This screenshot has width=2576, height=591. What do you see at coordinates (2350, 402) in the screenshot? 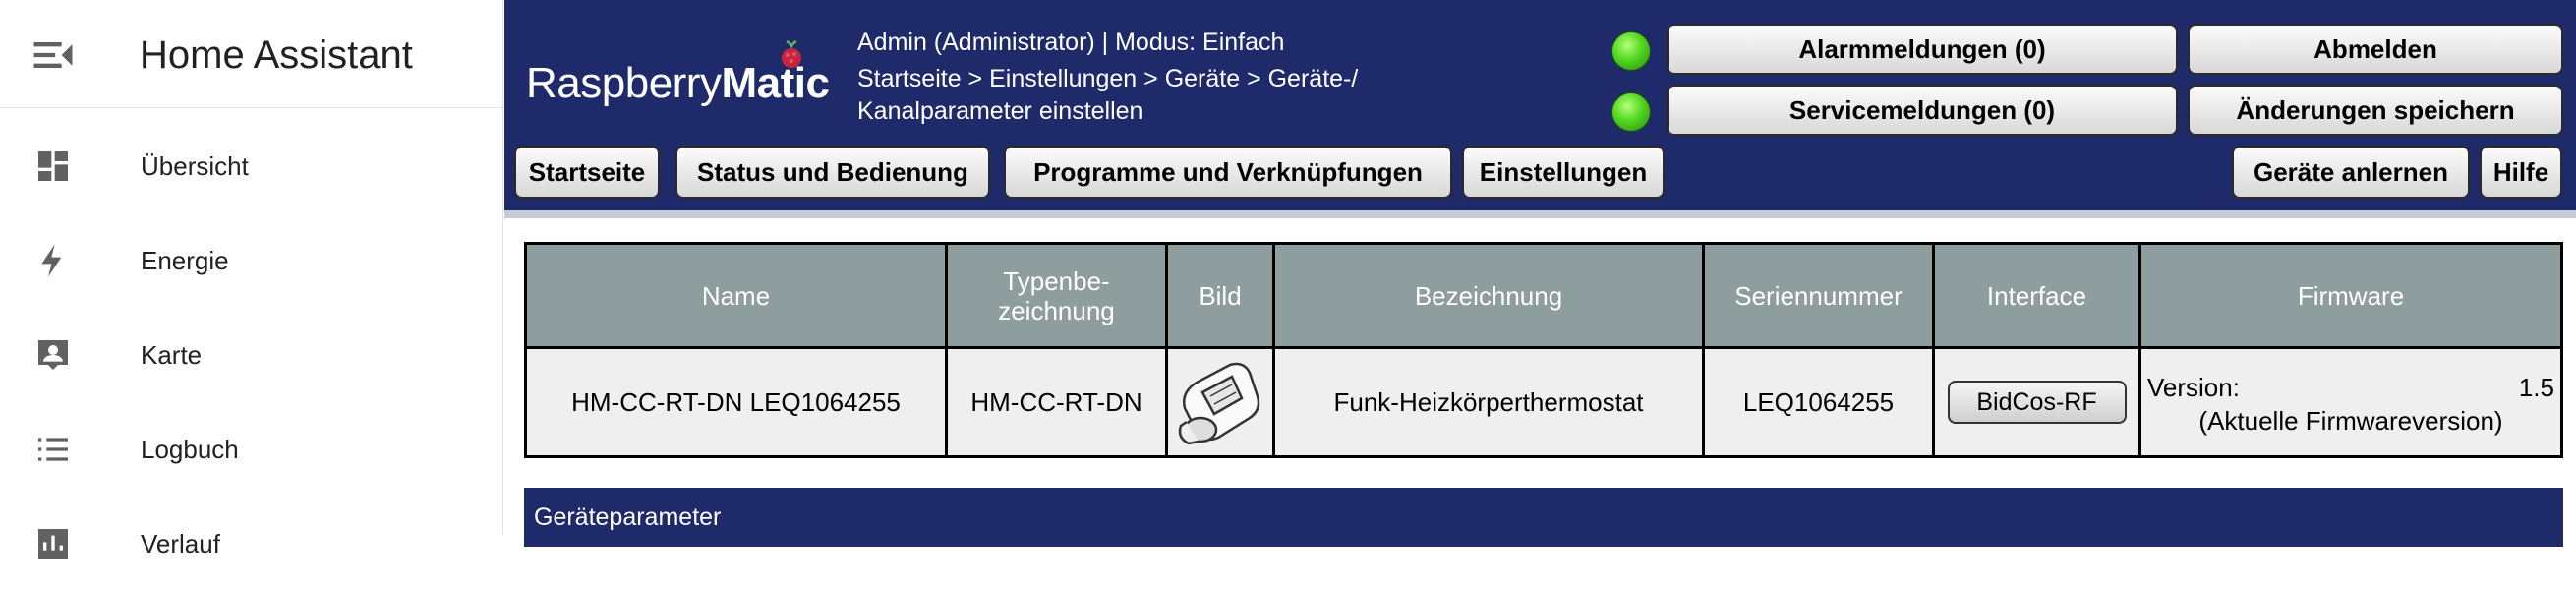
I see `device-firmware: Version: 1.5 (Aktuelle Firmwareversion)` at bounding box center [2350, 402].